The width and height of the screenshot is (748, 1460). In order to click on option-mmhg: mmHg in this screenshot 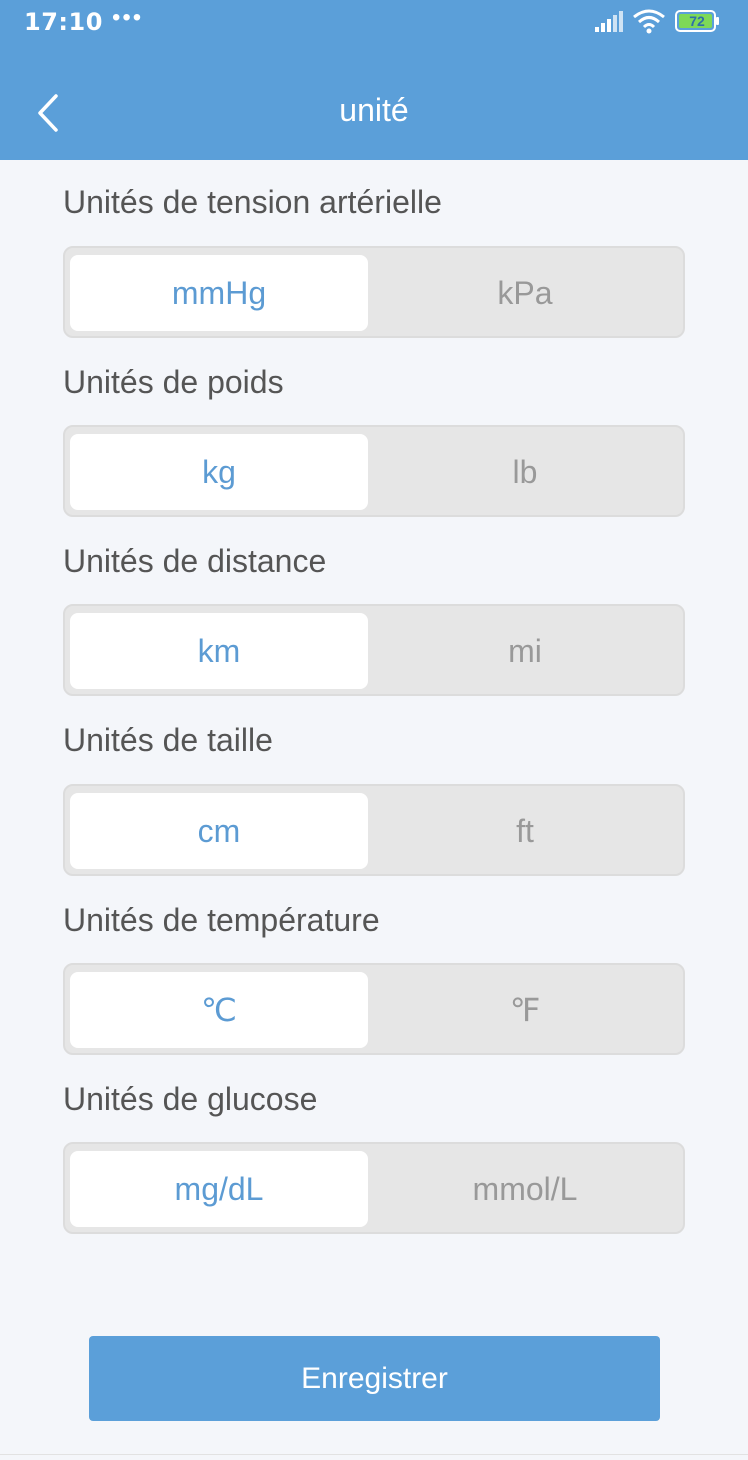, I will do `click(219, 293)`.